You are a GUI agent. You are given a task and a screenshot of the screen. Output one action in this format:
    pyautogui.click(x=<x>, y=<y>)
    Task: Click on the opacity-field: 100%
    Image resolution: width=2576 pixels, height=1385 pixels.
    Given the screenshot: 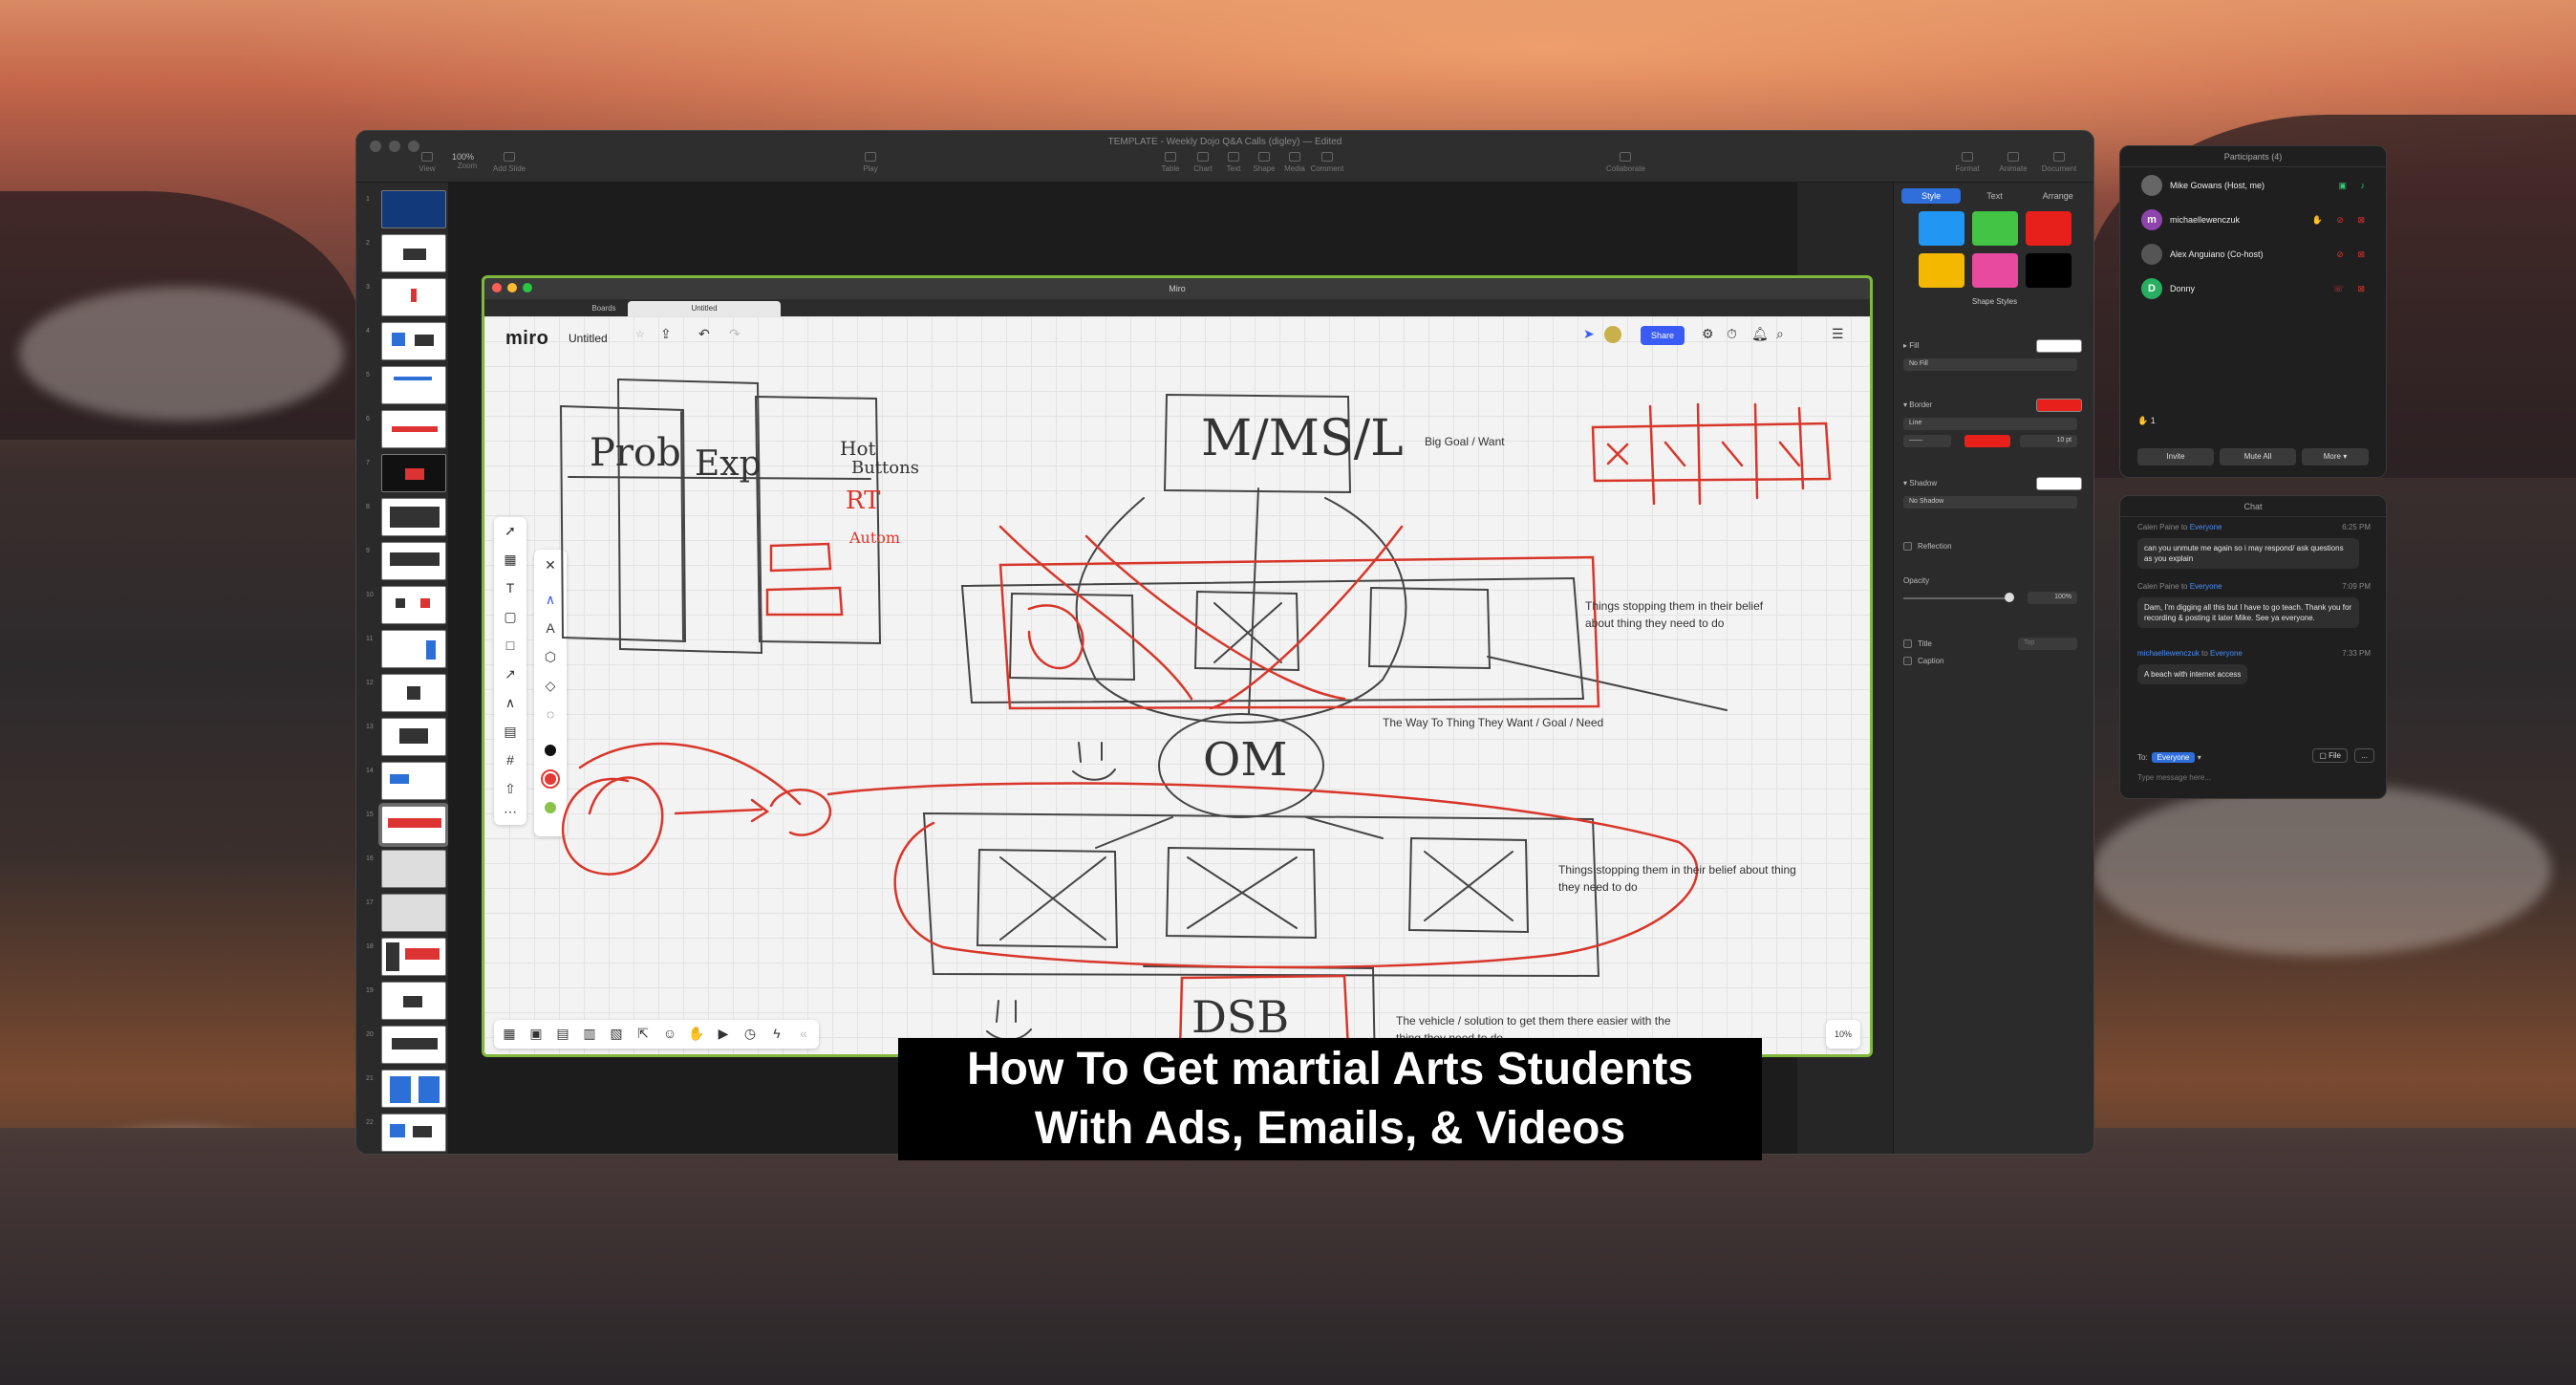 What is the action you would take?
    pyautogui.click(x=2052, y=598)
    